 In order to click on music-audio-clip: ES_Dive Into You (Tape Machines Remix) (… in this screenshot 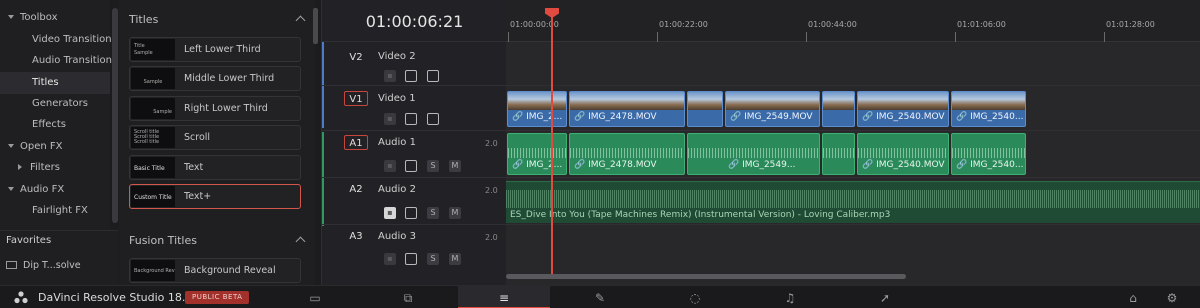, I will do `click(853, 202)`.